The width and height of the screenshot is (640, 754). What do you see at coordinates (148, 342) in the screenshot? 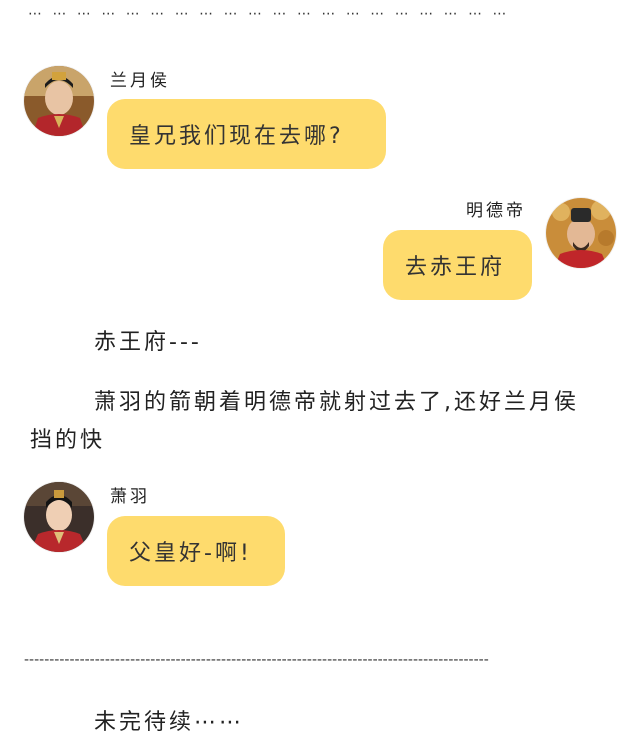
I see `narration-heading: 赤王府---` at bounding box center [148, 342].